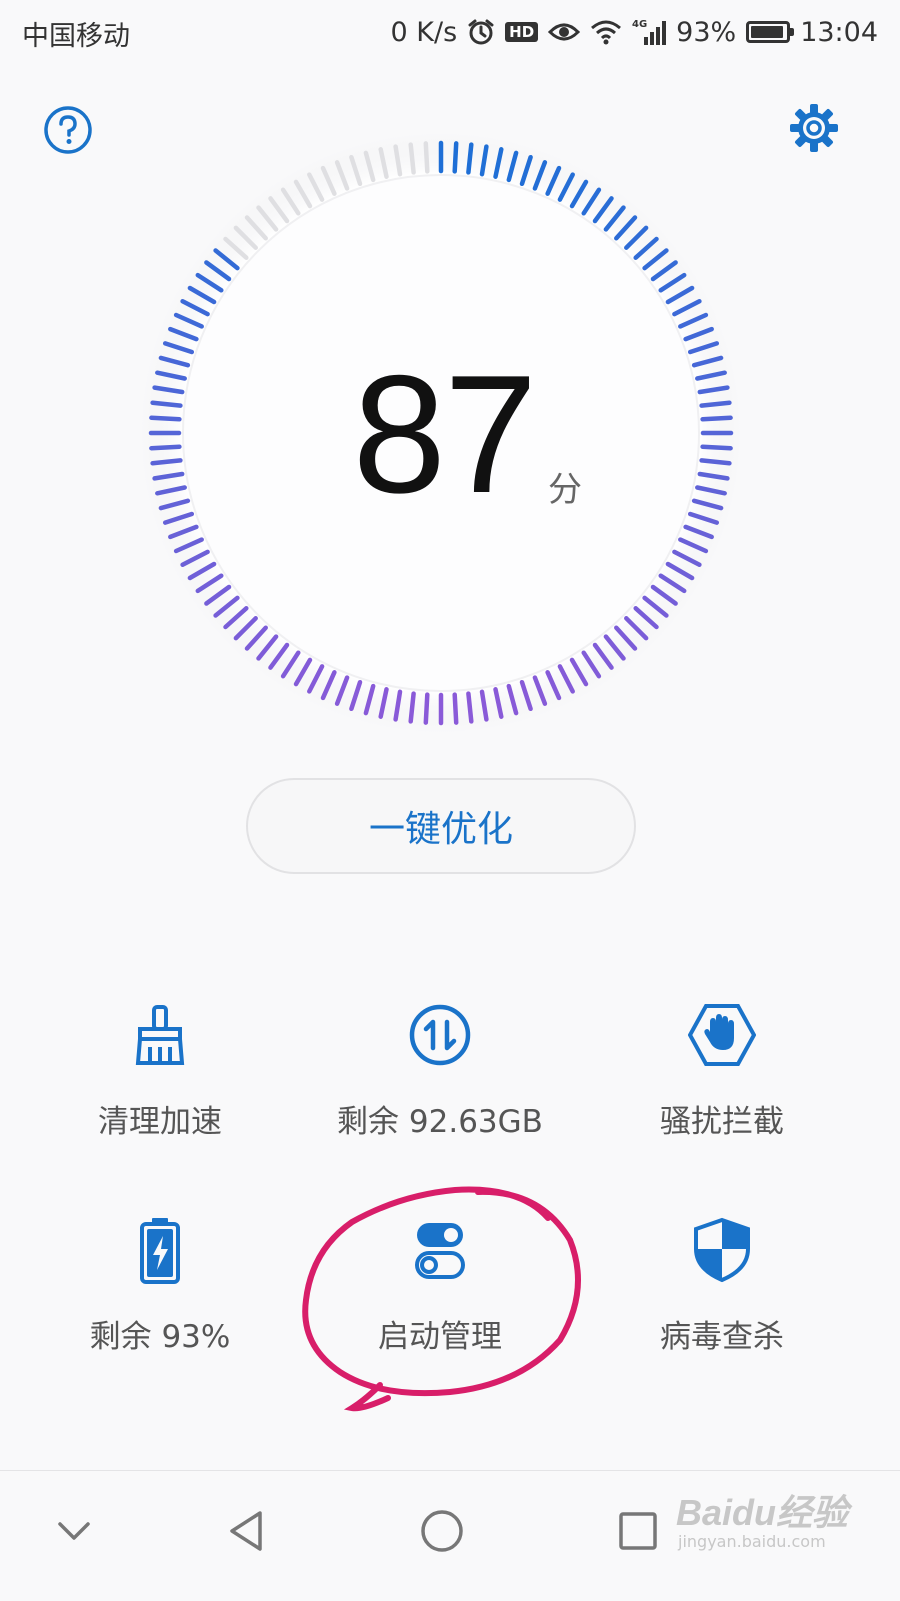 Image resolution: width=900 pixels, height=1601 pixels. Describe the element at coordinates (160, 1035) in the screenshot. I see `broom-icon` at that location.